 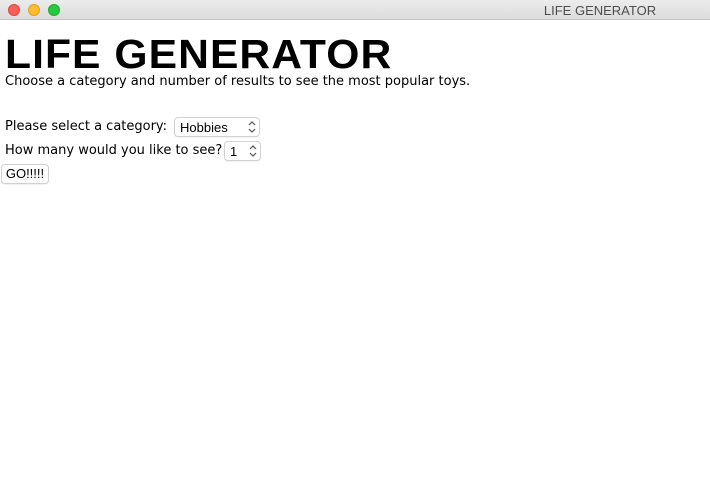 What do you see at coordinates (242, 151) in the screenshot?
I see `count-select: 1` at bounding box center [242, 151].